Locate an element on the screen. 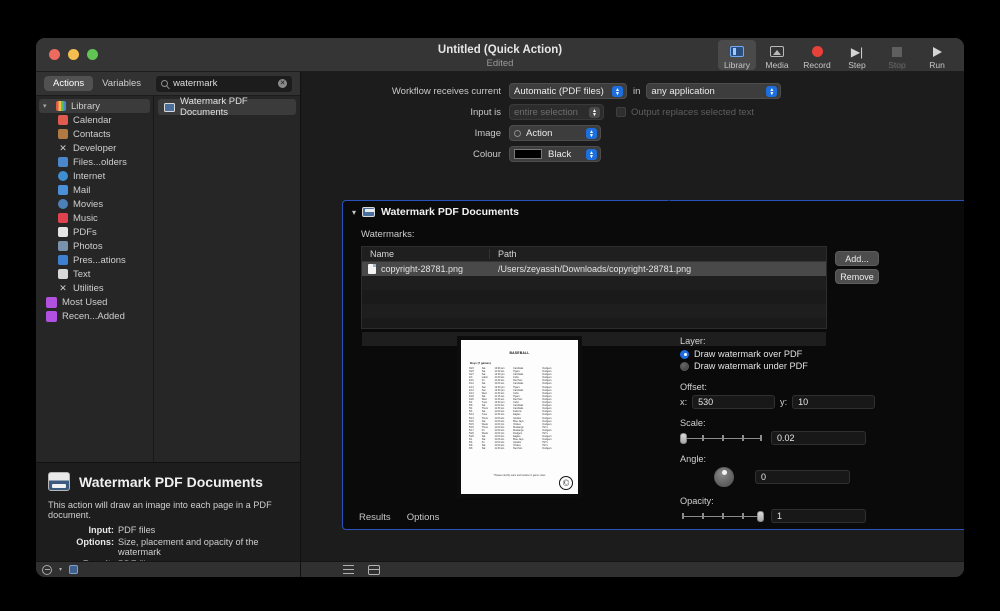  library-root-item: ▾ Library is located at coordinates (94, 106).